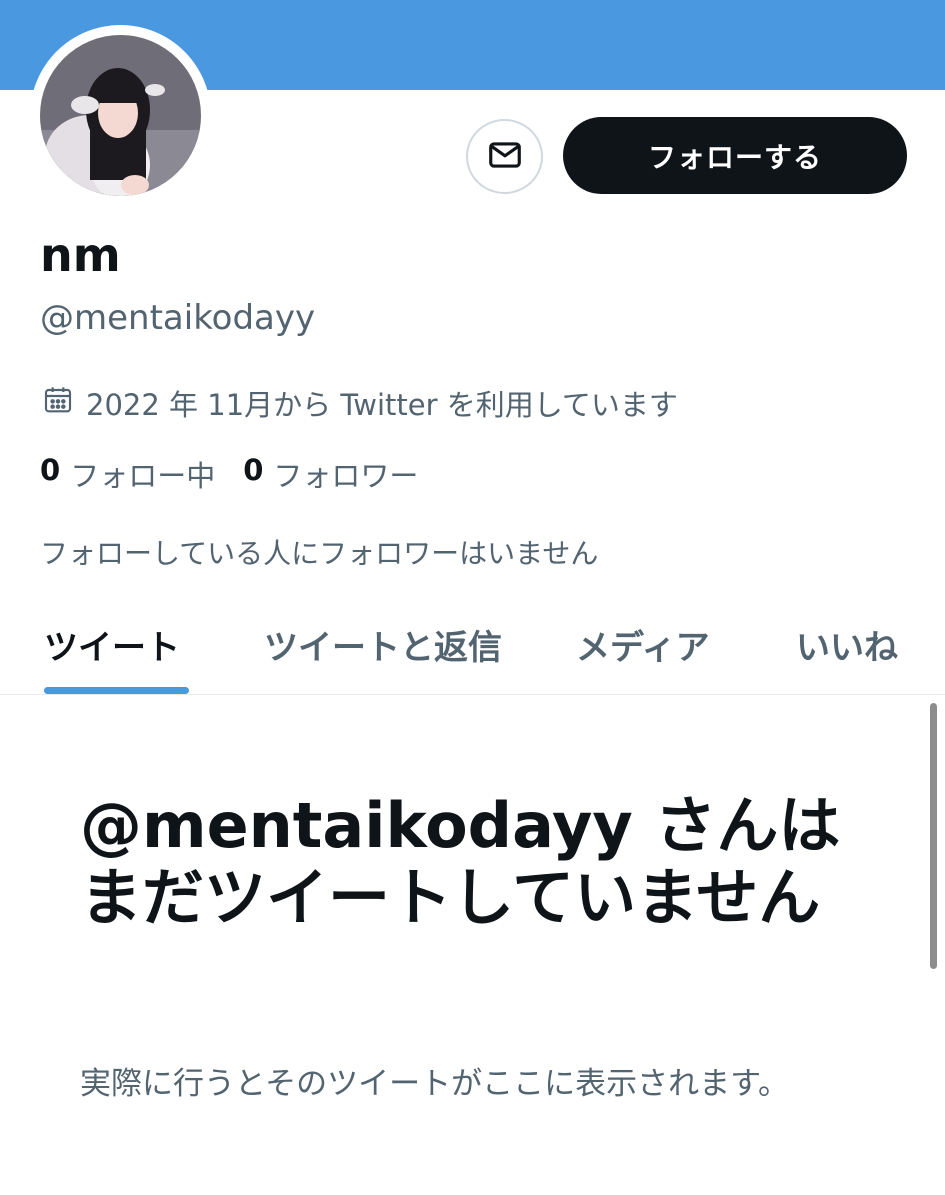 The image size is (945, 1195). I want to click on envelope-icon, so click(505, 157).